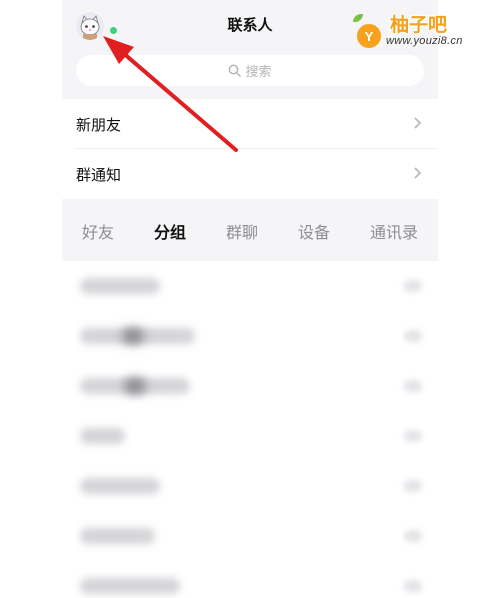 The height and width of the screenshot is (598, 500). What do you see at coordinates (235, 70) in the screenshot?
I see `search-icon` at bounding box center [235, 70].